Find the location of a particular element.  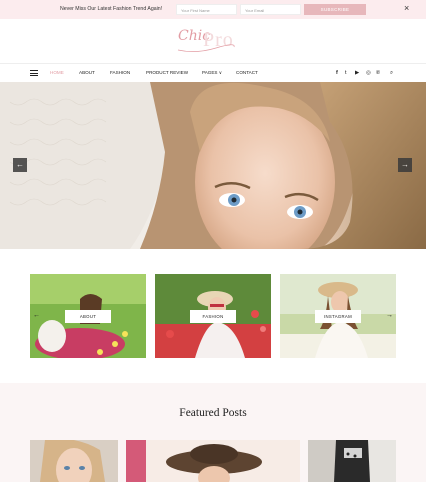

category-next-button: → is located at coordinates (389, 315).